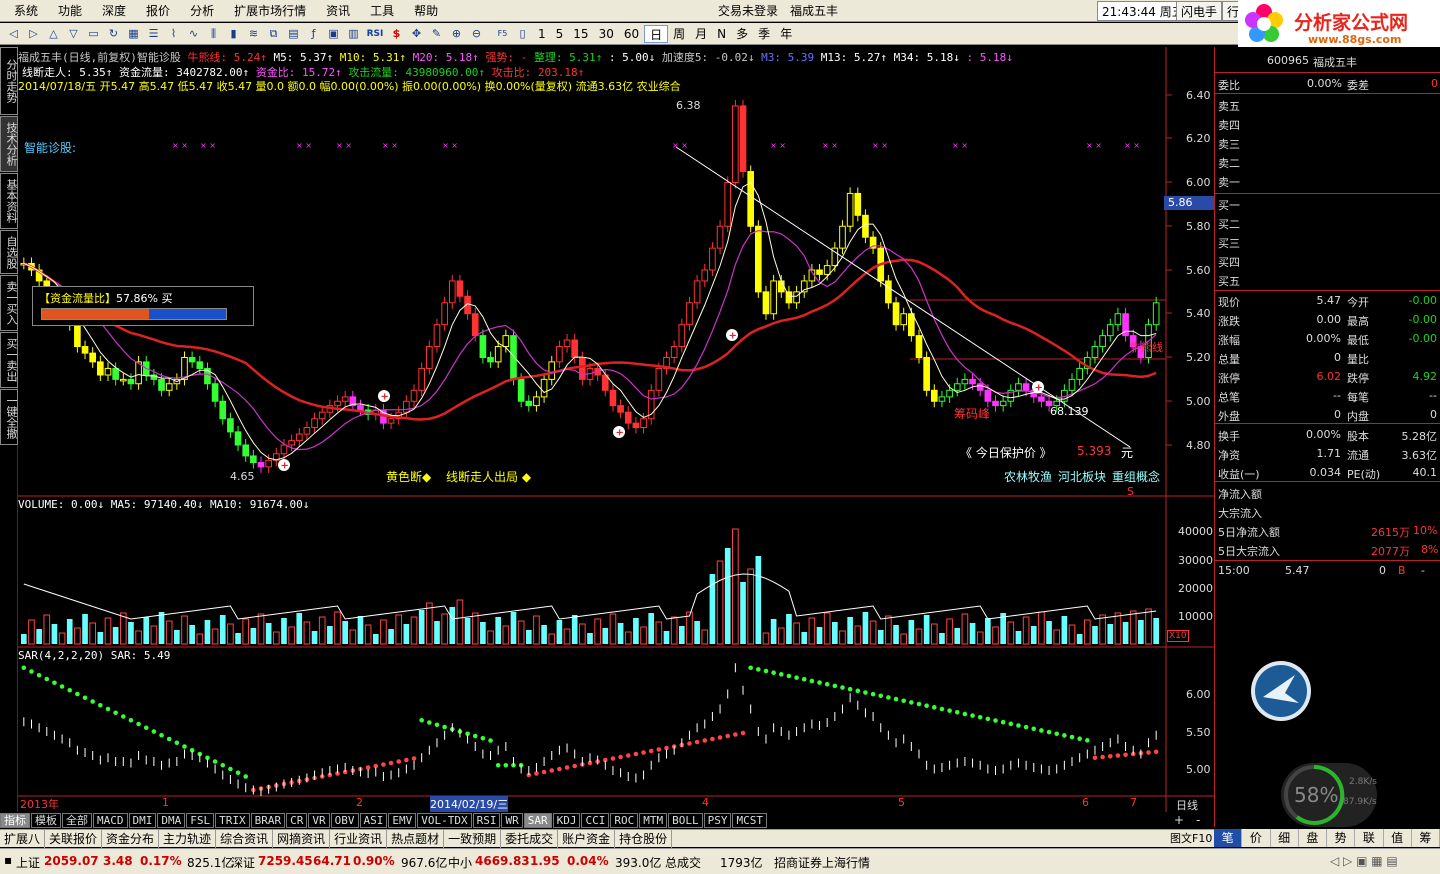  What do you see at coordinates (353, 34) in the screenshot?
I see `stats-icon: ▥` at bounding box center [353, 34].